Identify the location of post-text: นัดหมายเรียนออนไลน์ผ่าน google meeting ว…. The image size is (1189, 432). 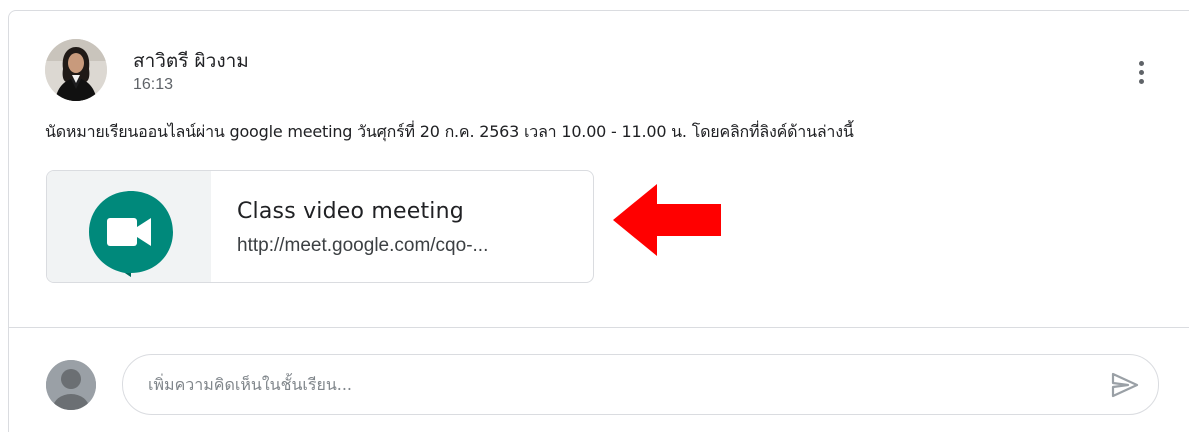
(449, 131).